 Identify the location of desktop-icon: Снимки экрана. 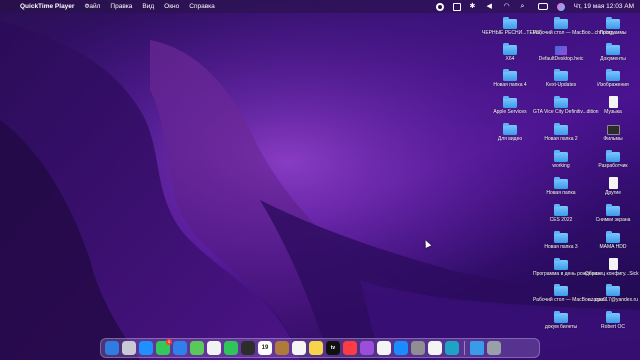
(612, 213).